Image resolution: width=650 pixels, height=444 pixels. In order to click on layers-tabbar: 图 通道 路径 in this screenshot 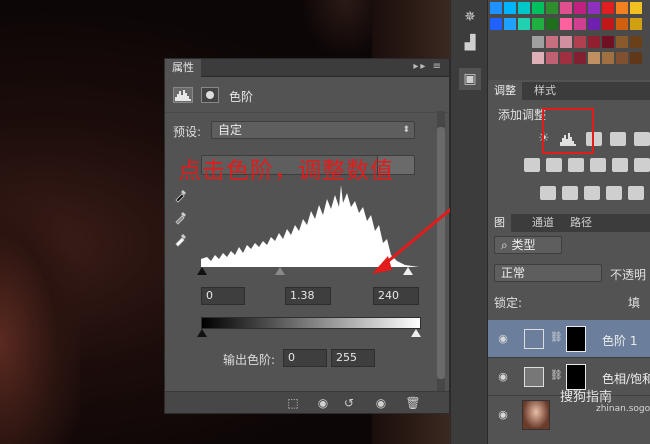, I will do `click(569, 223)`.